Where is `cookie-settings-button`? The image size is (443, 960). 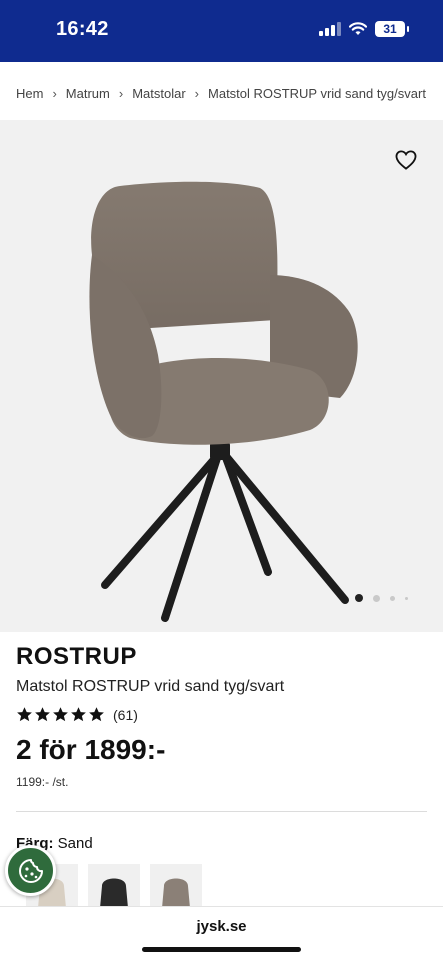 cookie-settings-button is located at coordinates (30, 870).